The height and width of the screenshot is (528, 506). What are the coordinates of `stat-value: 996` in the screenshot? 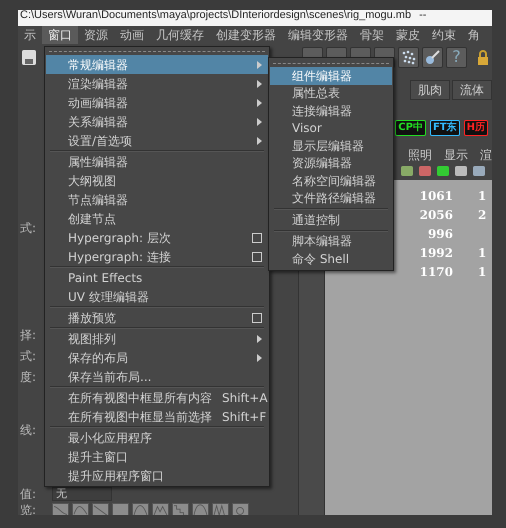 It's located at (439, 234).